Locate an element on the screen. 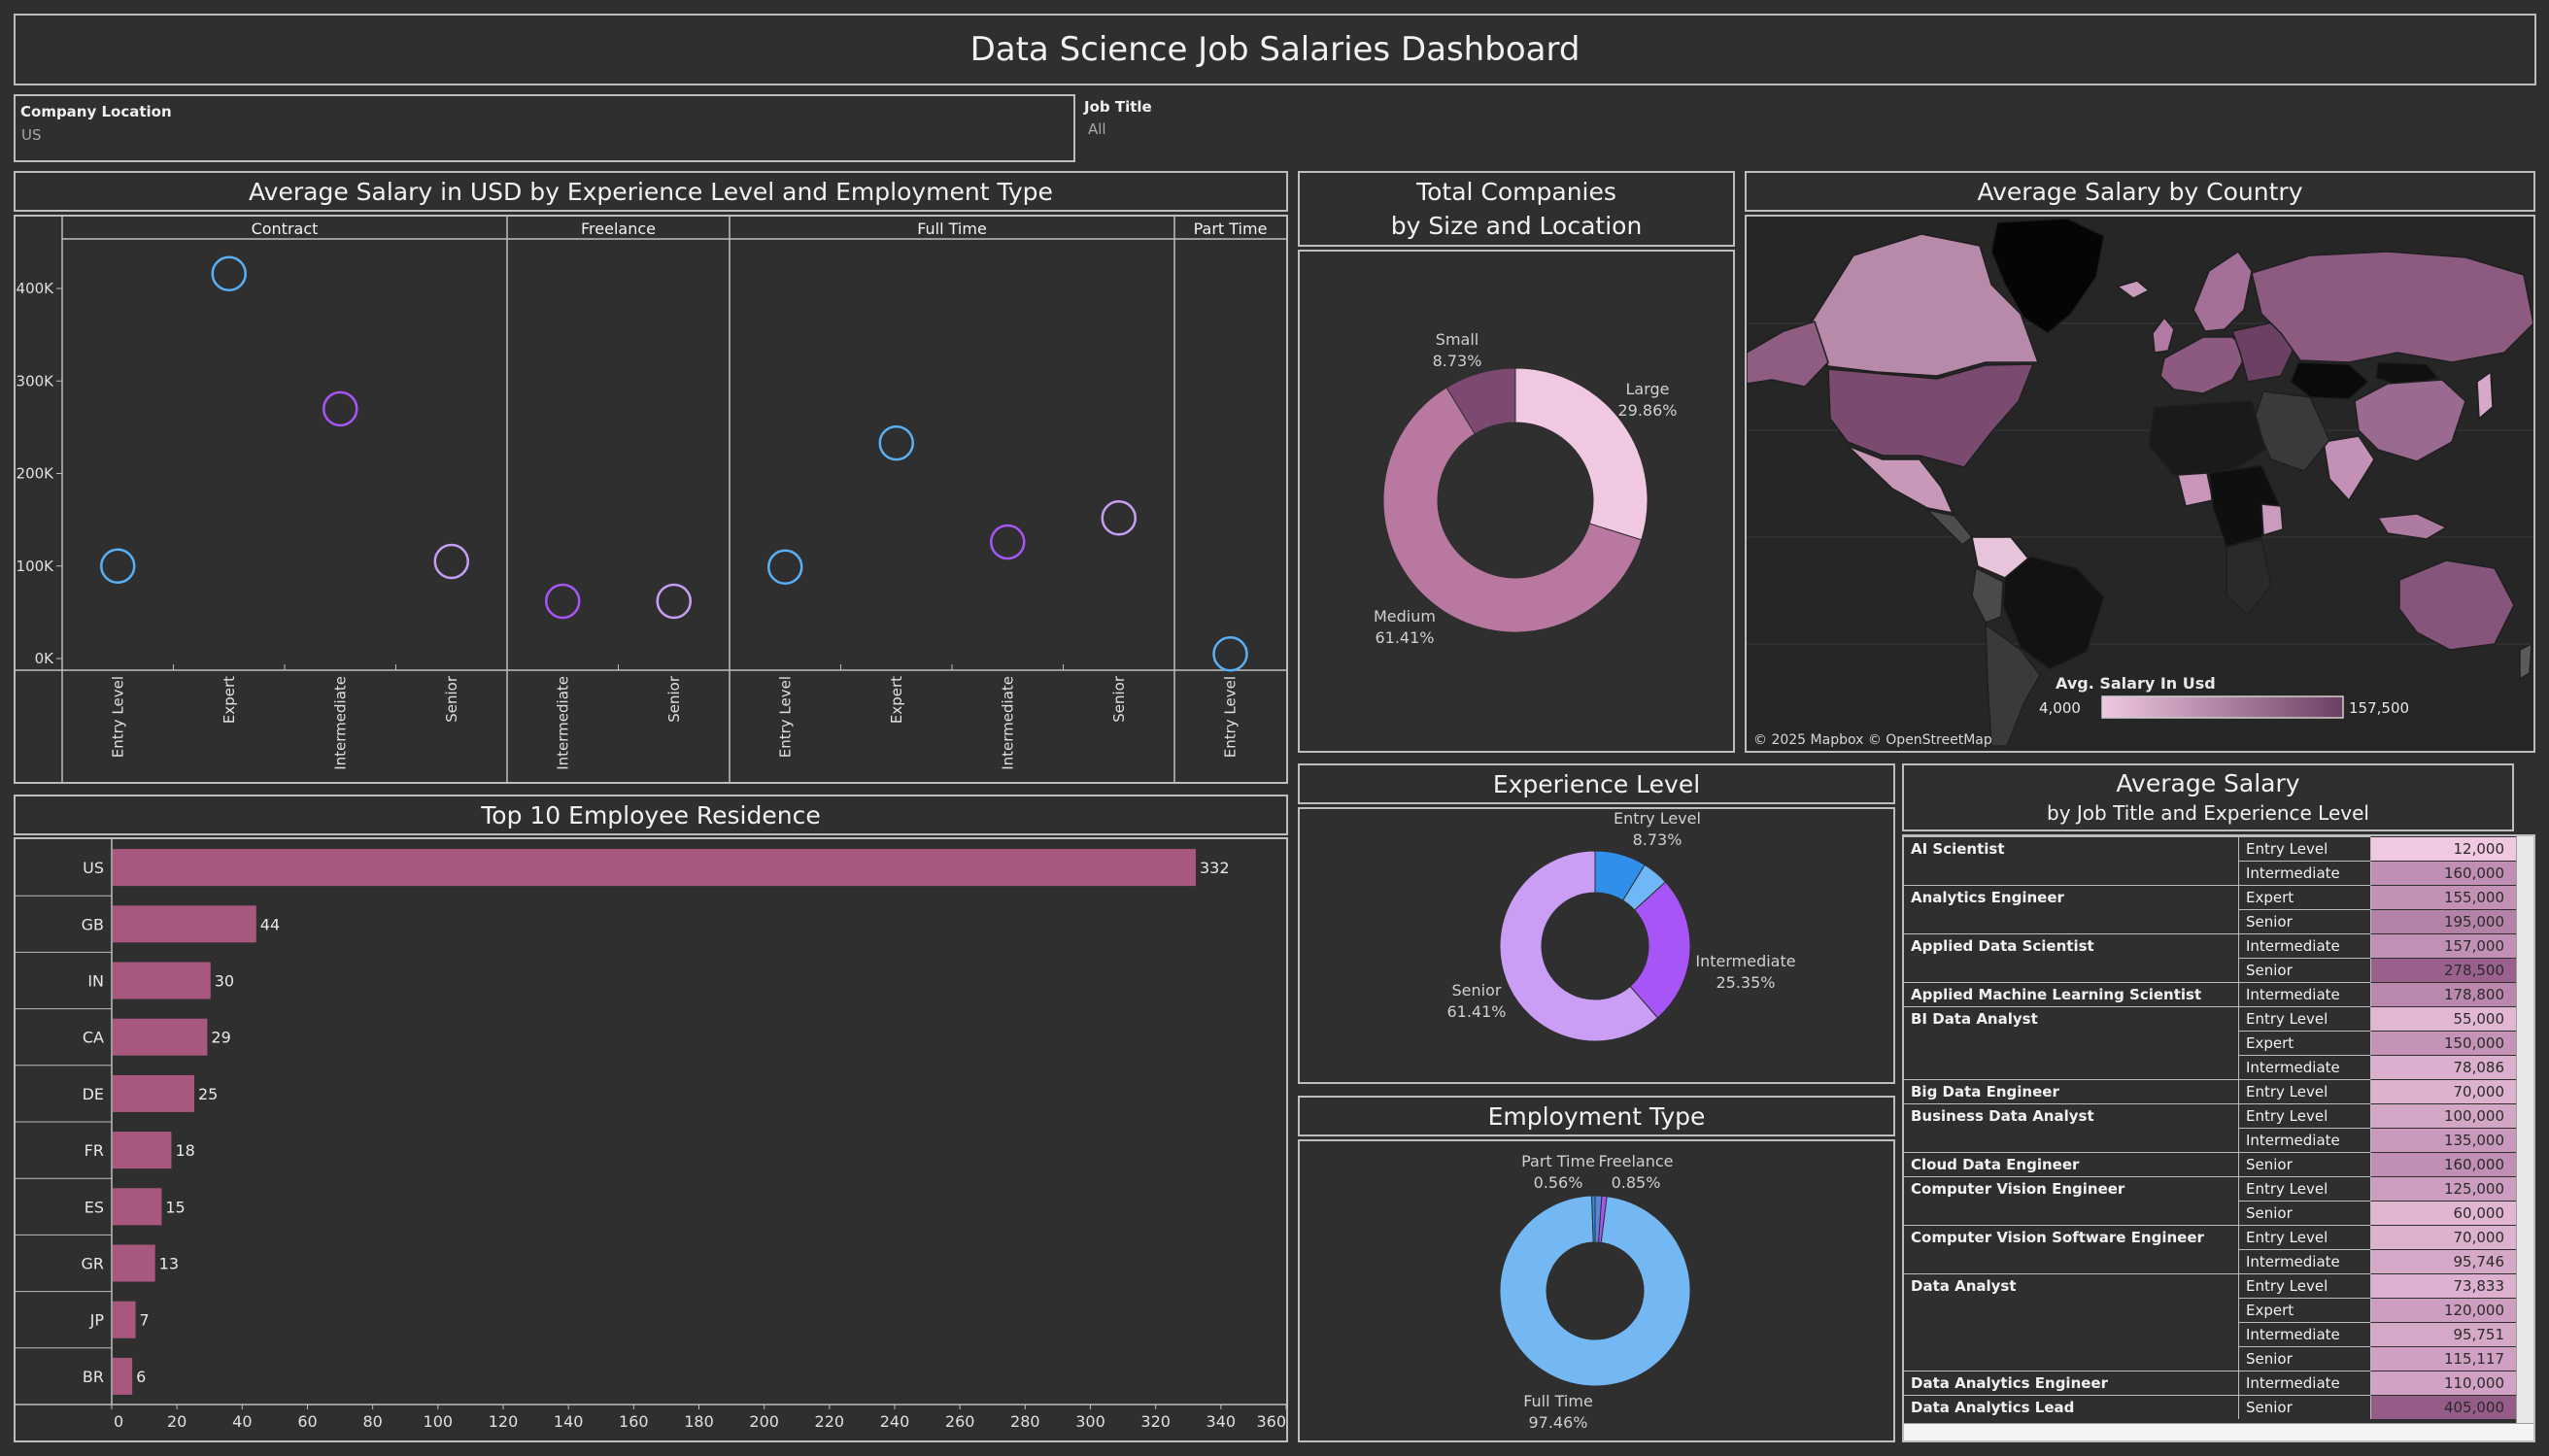 The width and height of the screenshot is (2549, 1456). job-title-cell: AI Scientist is located at coordinates (2071, 848).